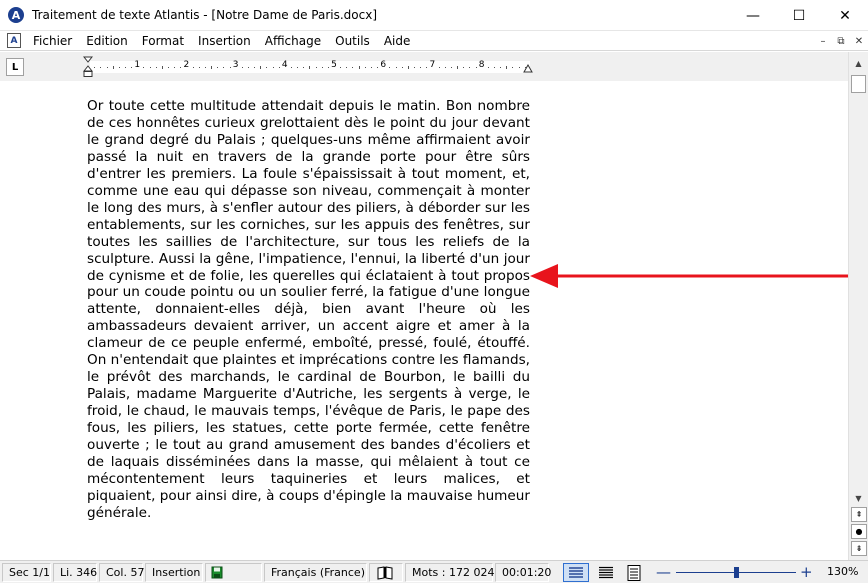 This screenshot has height=583, width=868. What do you see at coordinates (634, 572) in the screenshot?
I see `view-page-layout-button` at bounding box center [634, 572].